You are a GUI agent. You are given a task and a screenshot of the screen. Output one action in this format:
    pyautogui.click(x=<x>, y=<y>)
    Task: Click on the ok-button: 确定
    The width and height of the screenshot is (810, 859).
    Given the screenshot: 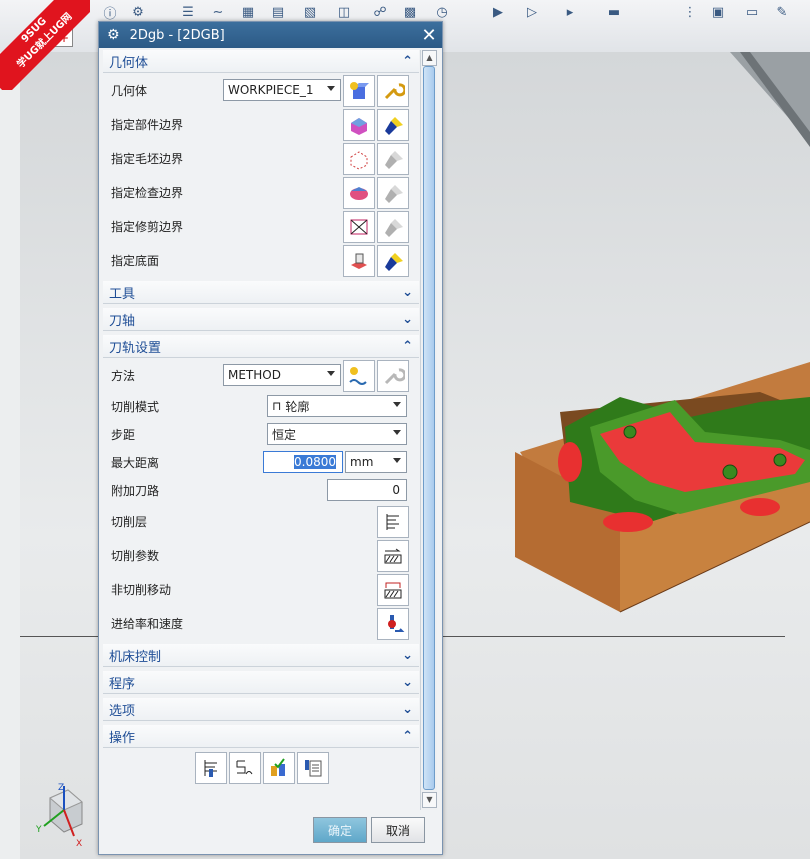 What is the action you would take?
    pyautogui.click(x=340, y=830)
    